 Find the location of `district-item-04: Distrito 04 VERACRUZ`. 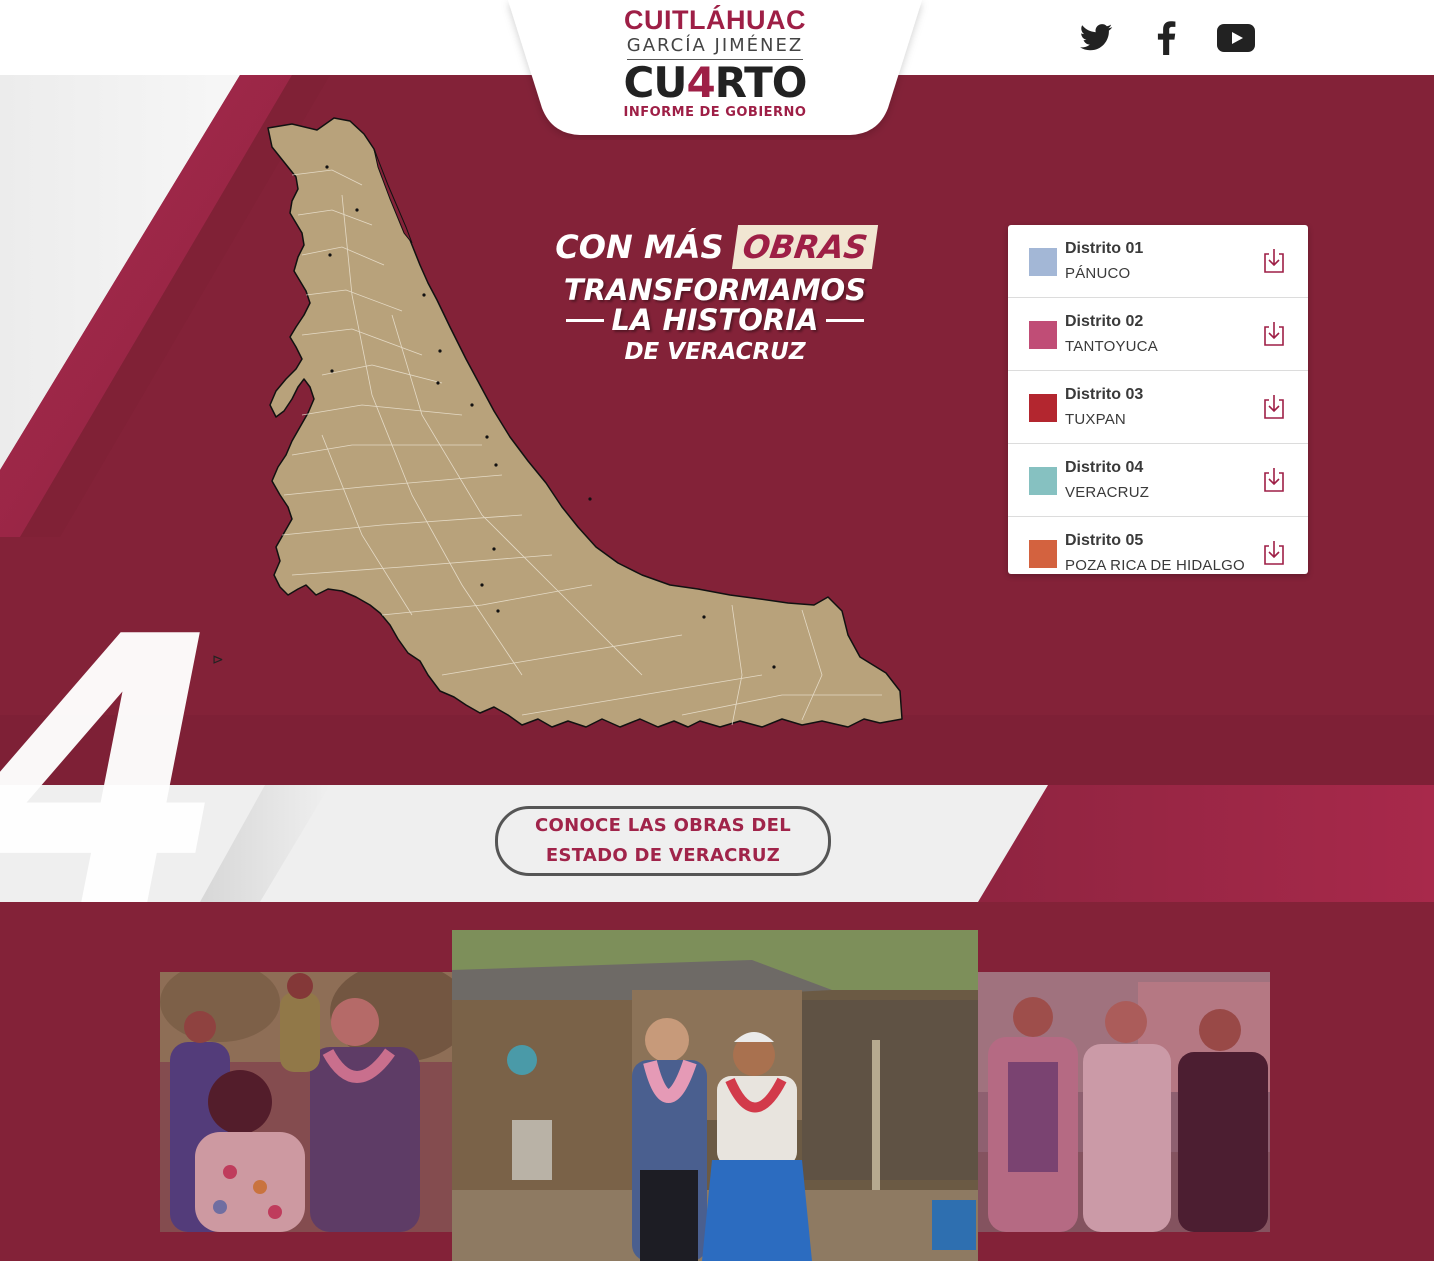

district-item-04: Distrito 04 VERACRUZ is located at coordinates (1158, 480).